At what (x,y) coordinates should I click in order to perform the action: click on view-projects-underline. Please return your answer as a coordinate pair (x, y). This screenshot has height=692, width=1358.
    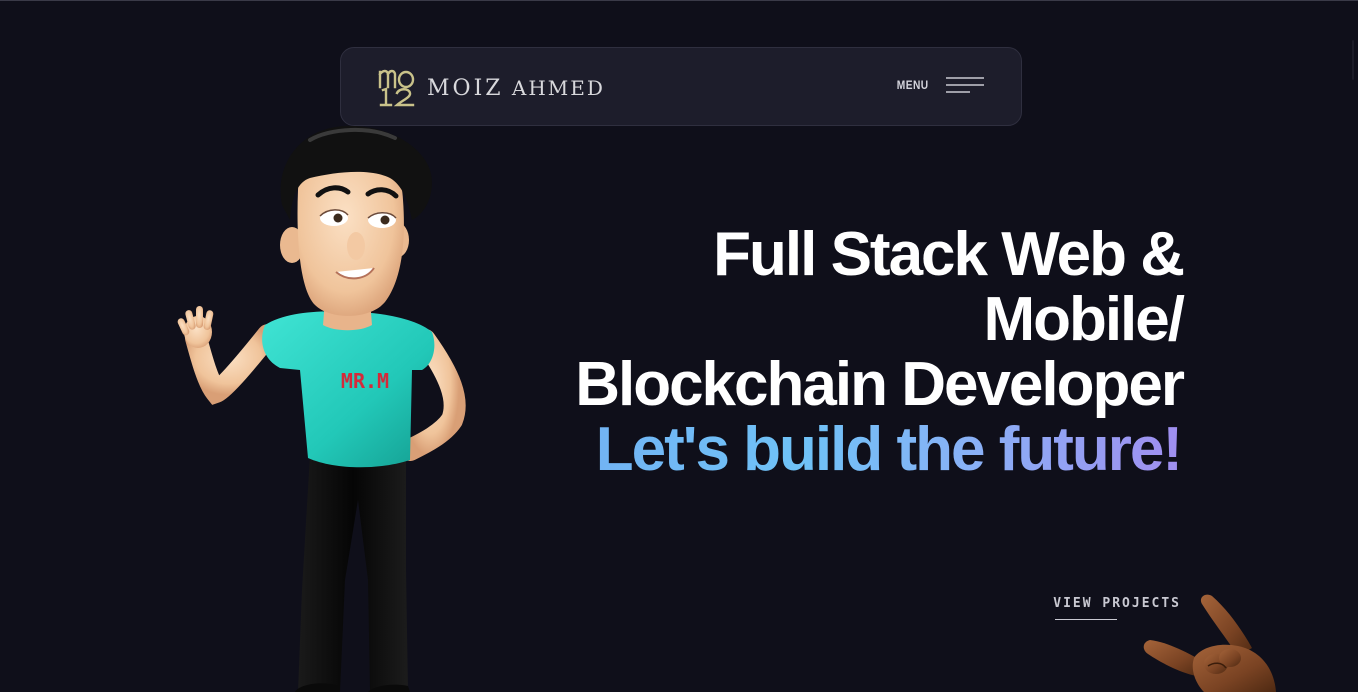
    Looking at the image, I should click on (1086, 619).